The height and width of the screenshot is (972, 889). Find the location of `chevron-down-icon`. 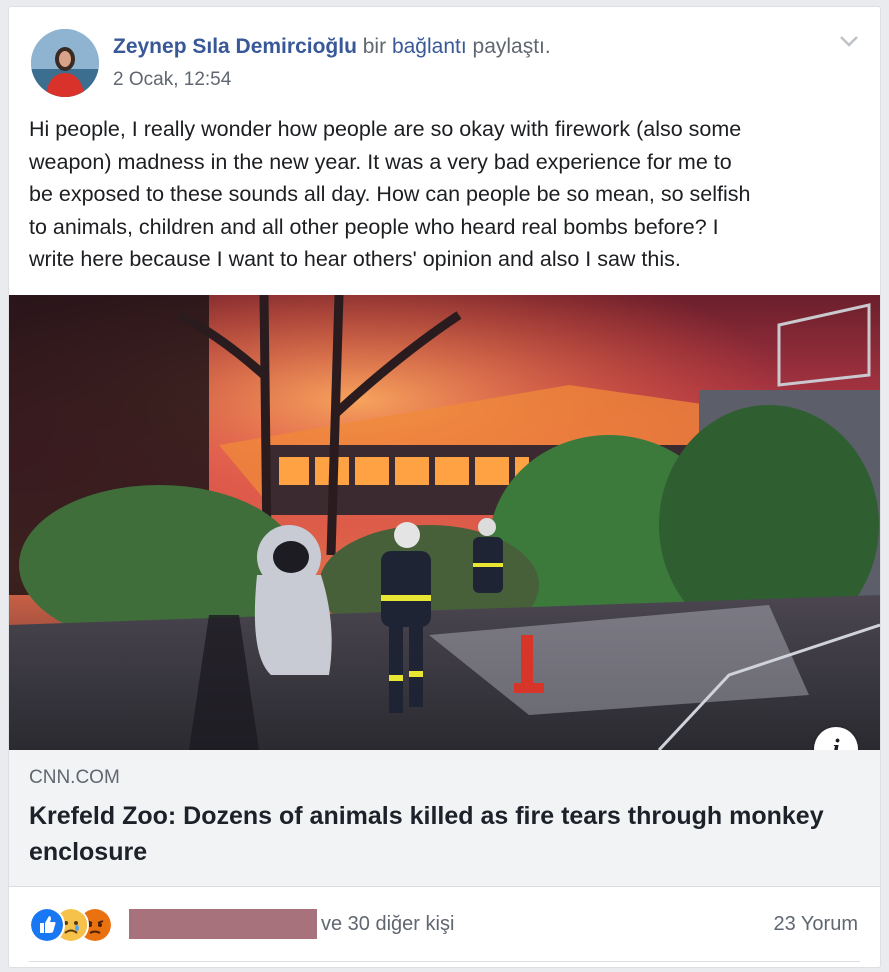

chevron-down-icon is located at coordinates (849, 41).